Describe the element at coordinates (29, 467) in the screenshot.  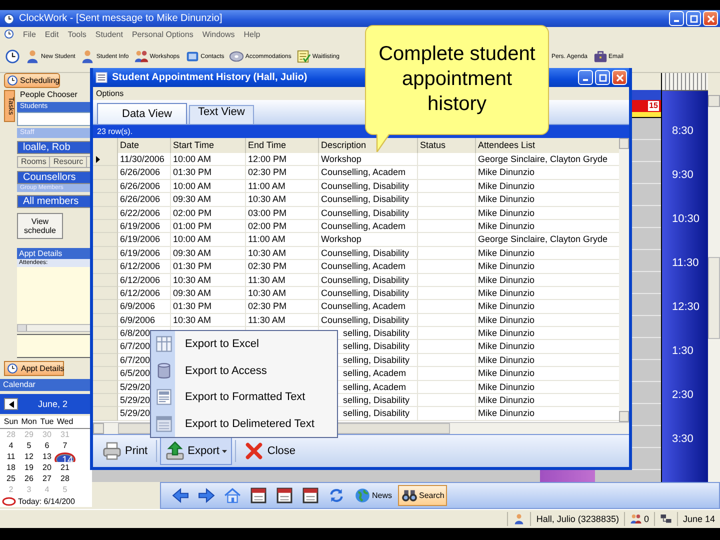
I see `calendar-day: 19` at that location.